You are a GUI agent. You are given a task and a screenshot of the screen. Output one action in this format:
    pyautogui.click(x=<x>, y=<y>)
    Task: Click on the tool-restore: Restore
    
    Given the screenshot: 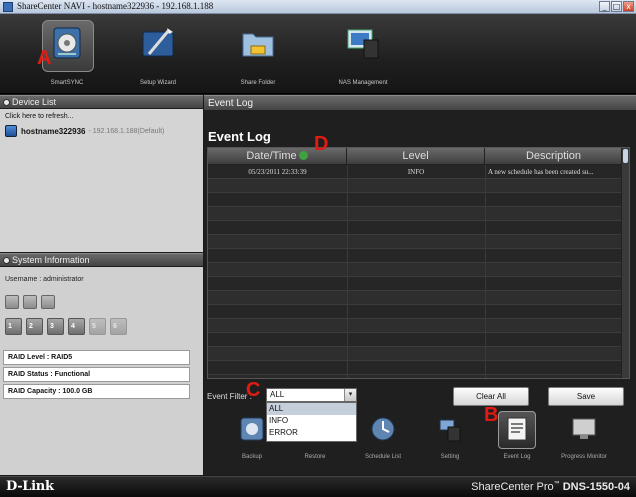 What is the action you would take?
    pyautogui.click(x=315, y=445)
    